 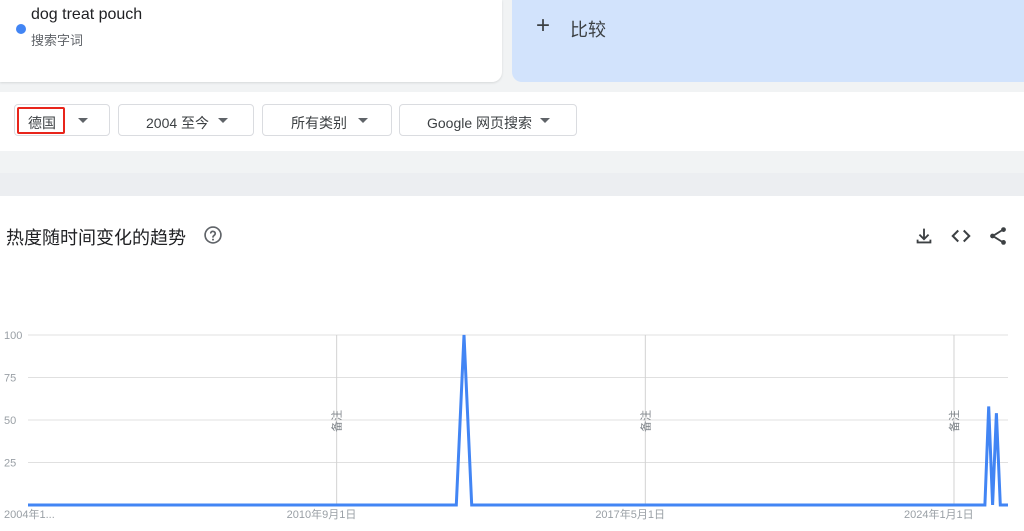 I want to click on time-range-filter: 2004 至今, so click(x=186, y=120).